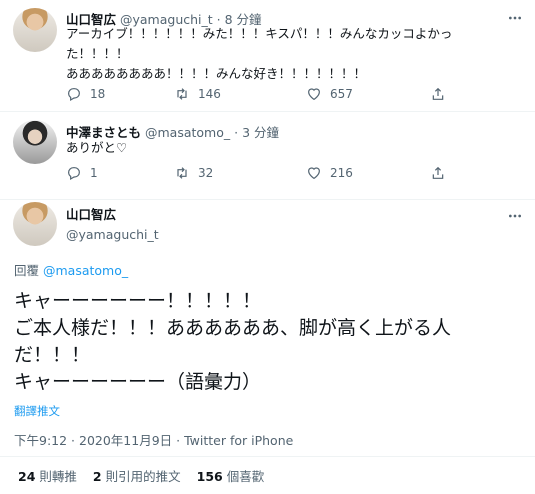 The height and width of the screenshot is (494, 535). What do you see at coordinates (259, 33) in the screenshot?
I see `tweet-text-line: アーカイブ！！！！！！みた！！！キスパ！！！みんなカッコよかっ` at bounding box center [259, 33].